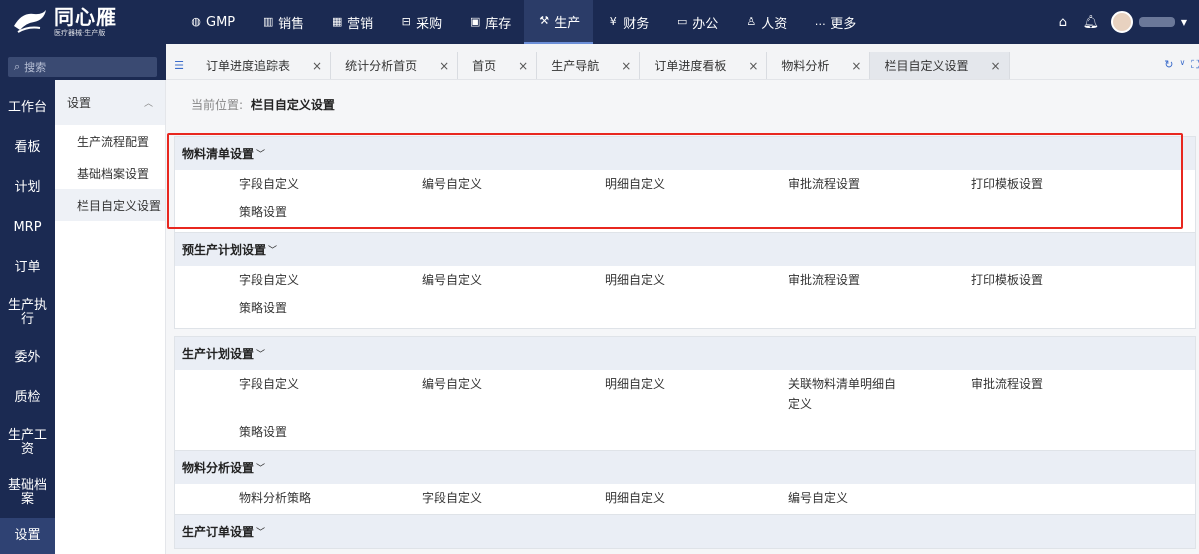  I want to click on tab-6: 栏目自定义设置 ×, so click(940, 65).